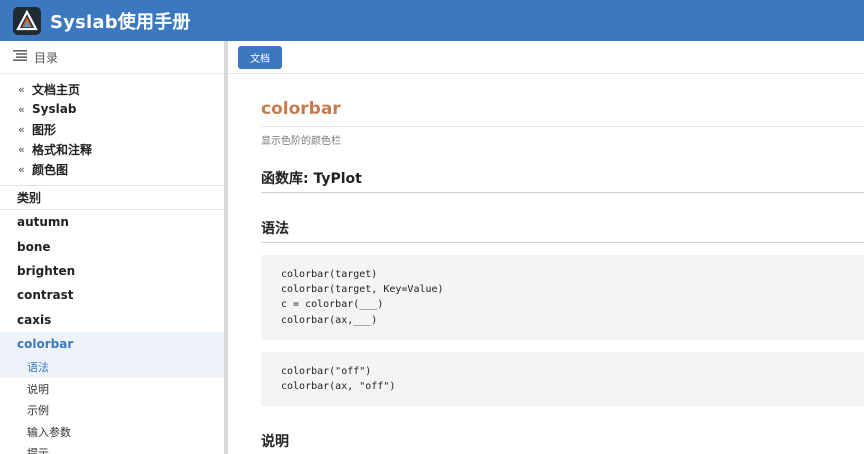 The width and height of the screenshot is (864, 454). Describe the element at coordinates (112, 89) in the screenshot. I see `breadcrumb-item-home: « 文档主页` at that location.